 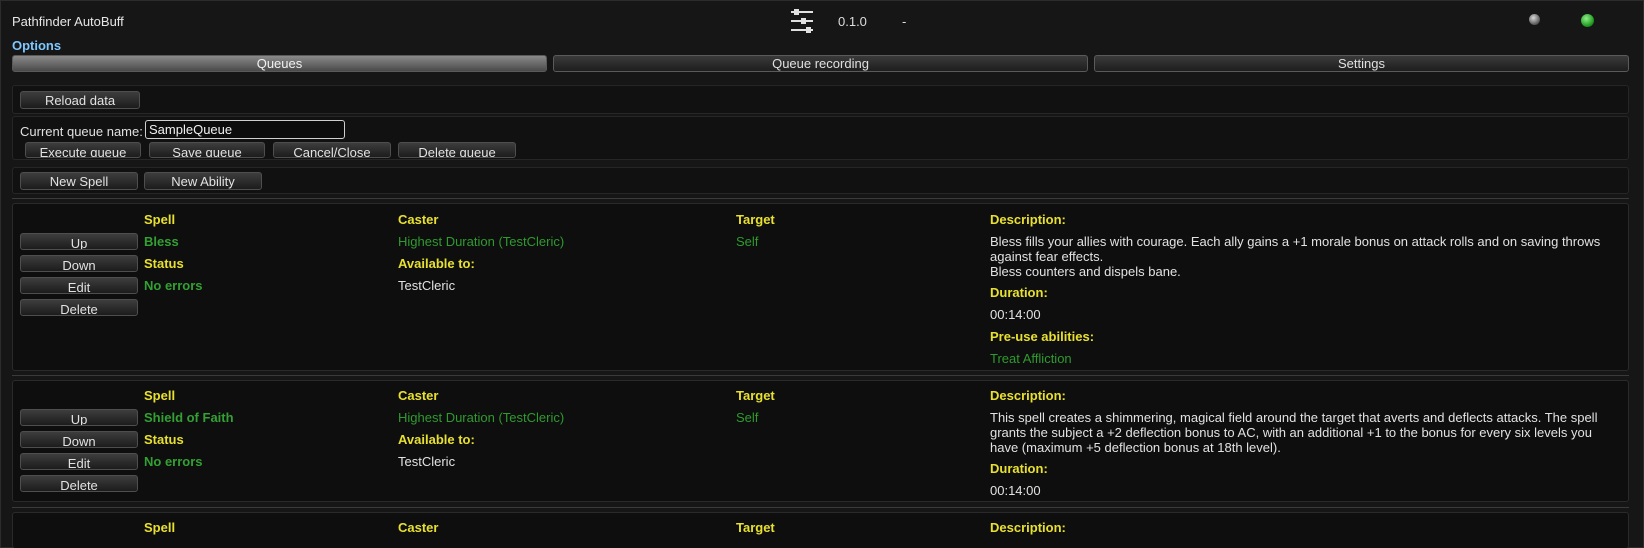 I want to click on spell-name: Shield of Faith, so click(x=189, y=417).